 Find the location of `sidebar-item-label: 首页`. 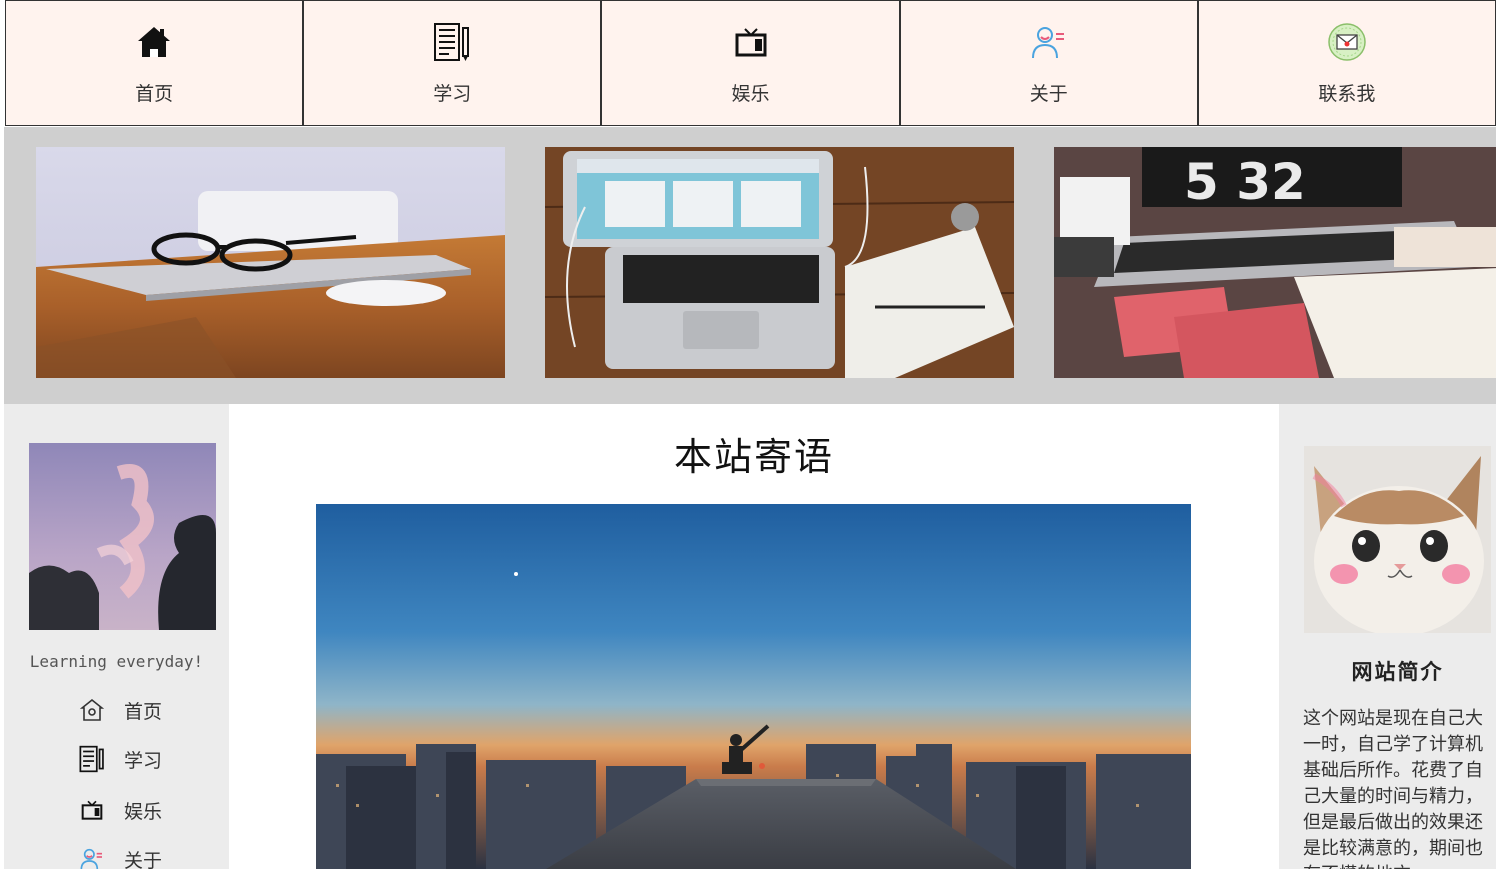

sidebar-item-label: 首页 is located at coordinates (143, 711).